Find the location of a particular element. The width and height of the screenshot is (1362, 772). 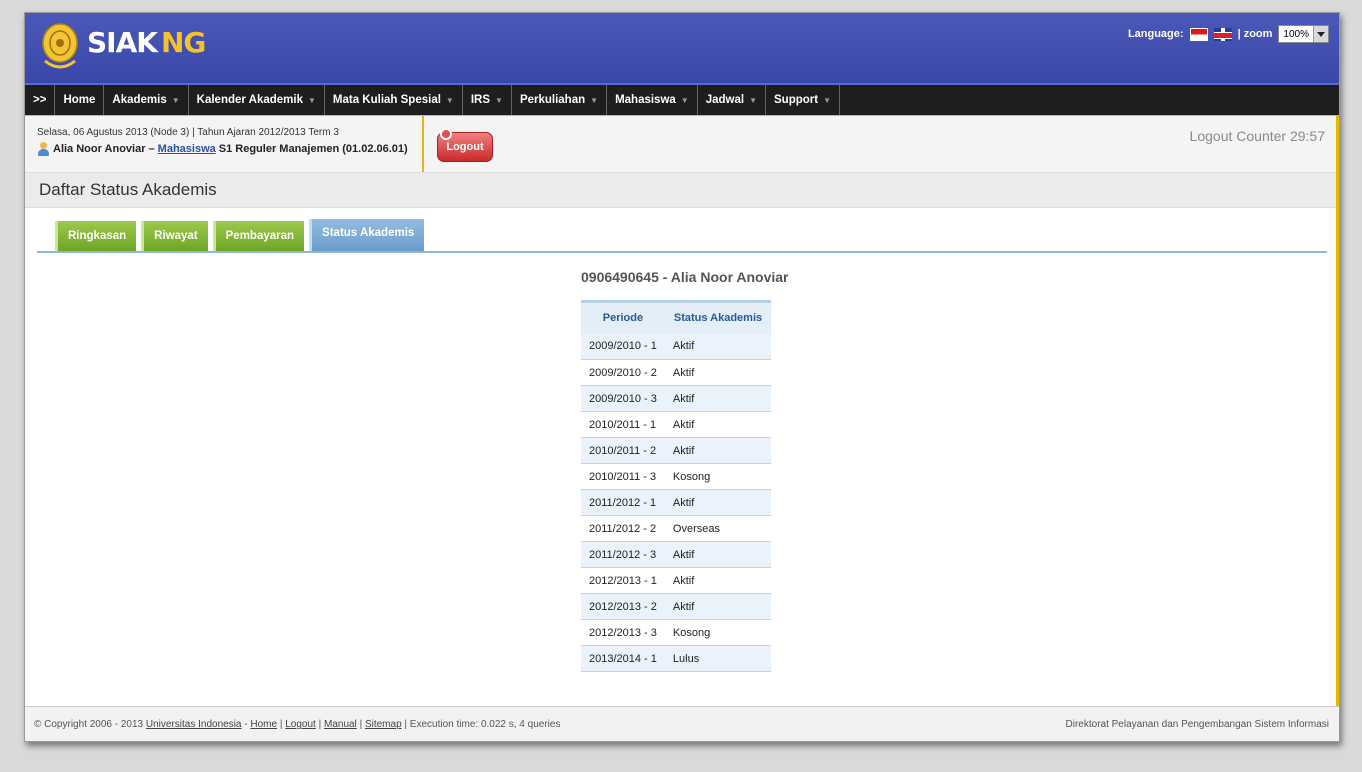

table-row: 2011/2012 - 1 Aktif is located at coordinates (676, 502).